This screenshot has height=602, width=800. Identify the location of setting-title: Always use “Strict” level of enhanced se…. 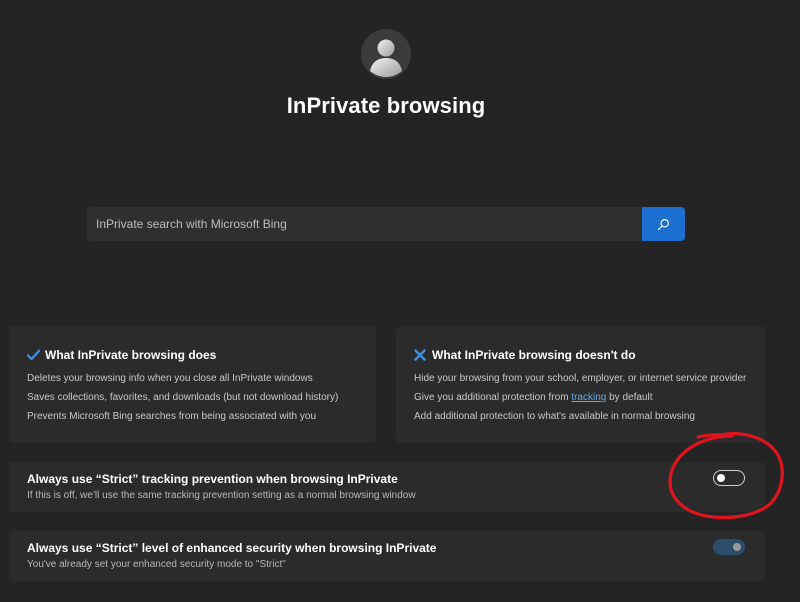
(232, 548).